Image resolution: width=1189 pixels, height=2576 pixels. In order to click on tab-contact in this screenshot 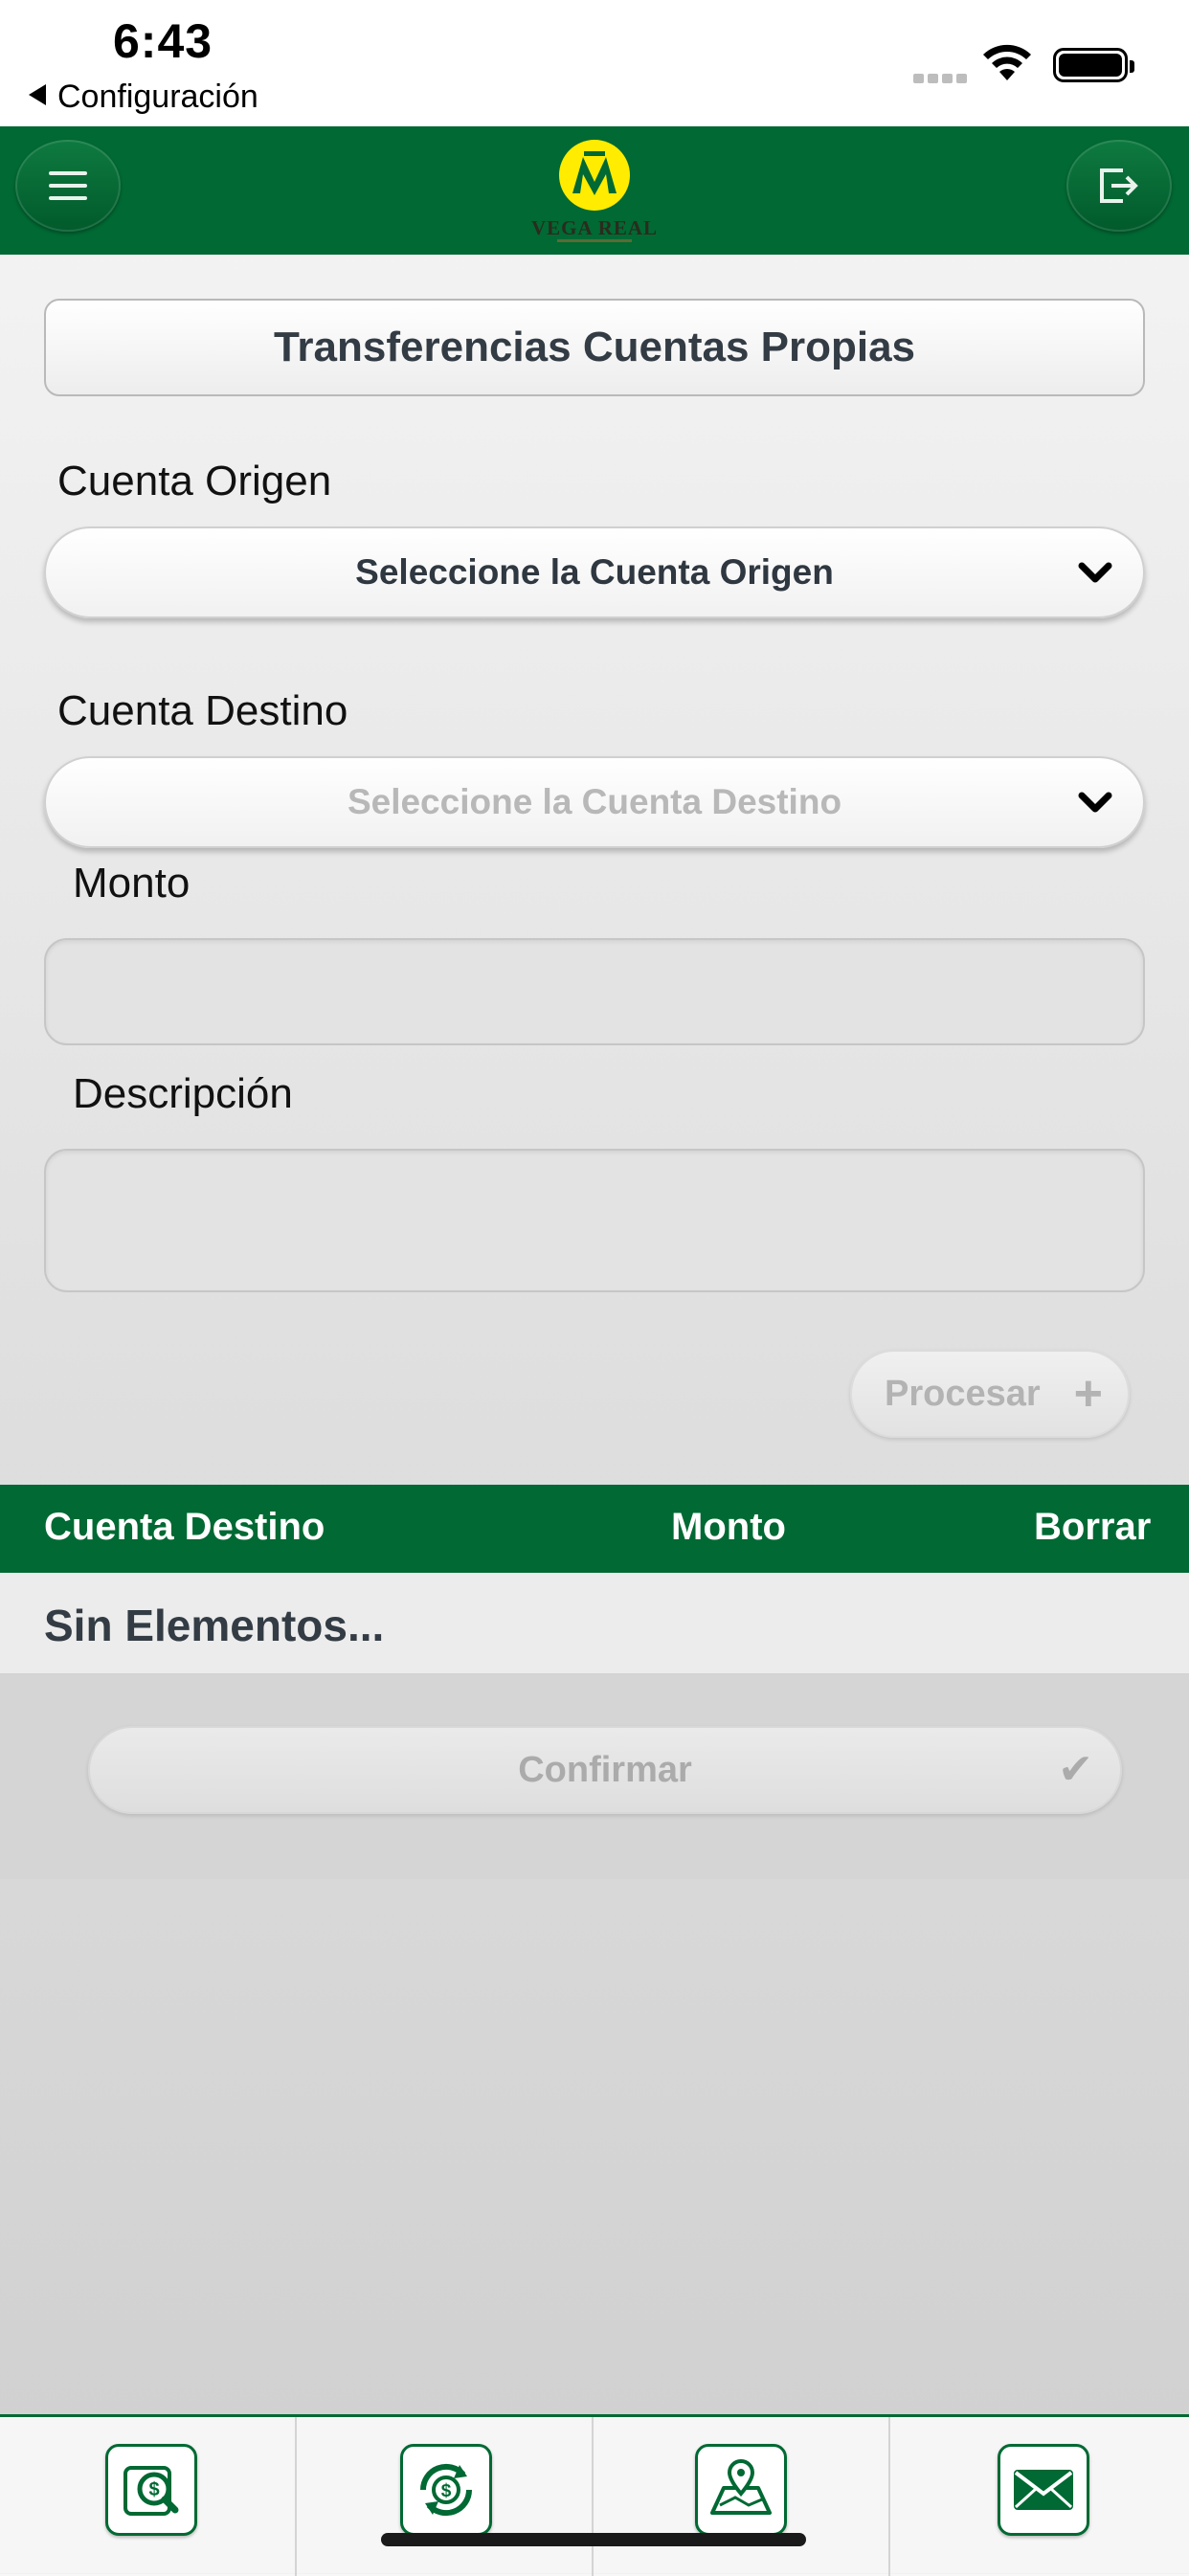, I will do `click(1038, 2497)`.